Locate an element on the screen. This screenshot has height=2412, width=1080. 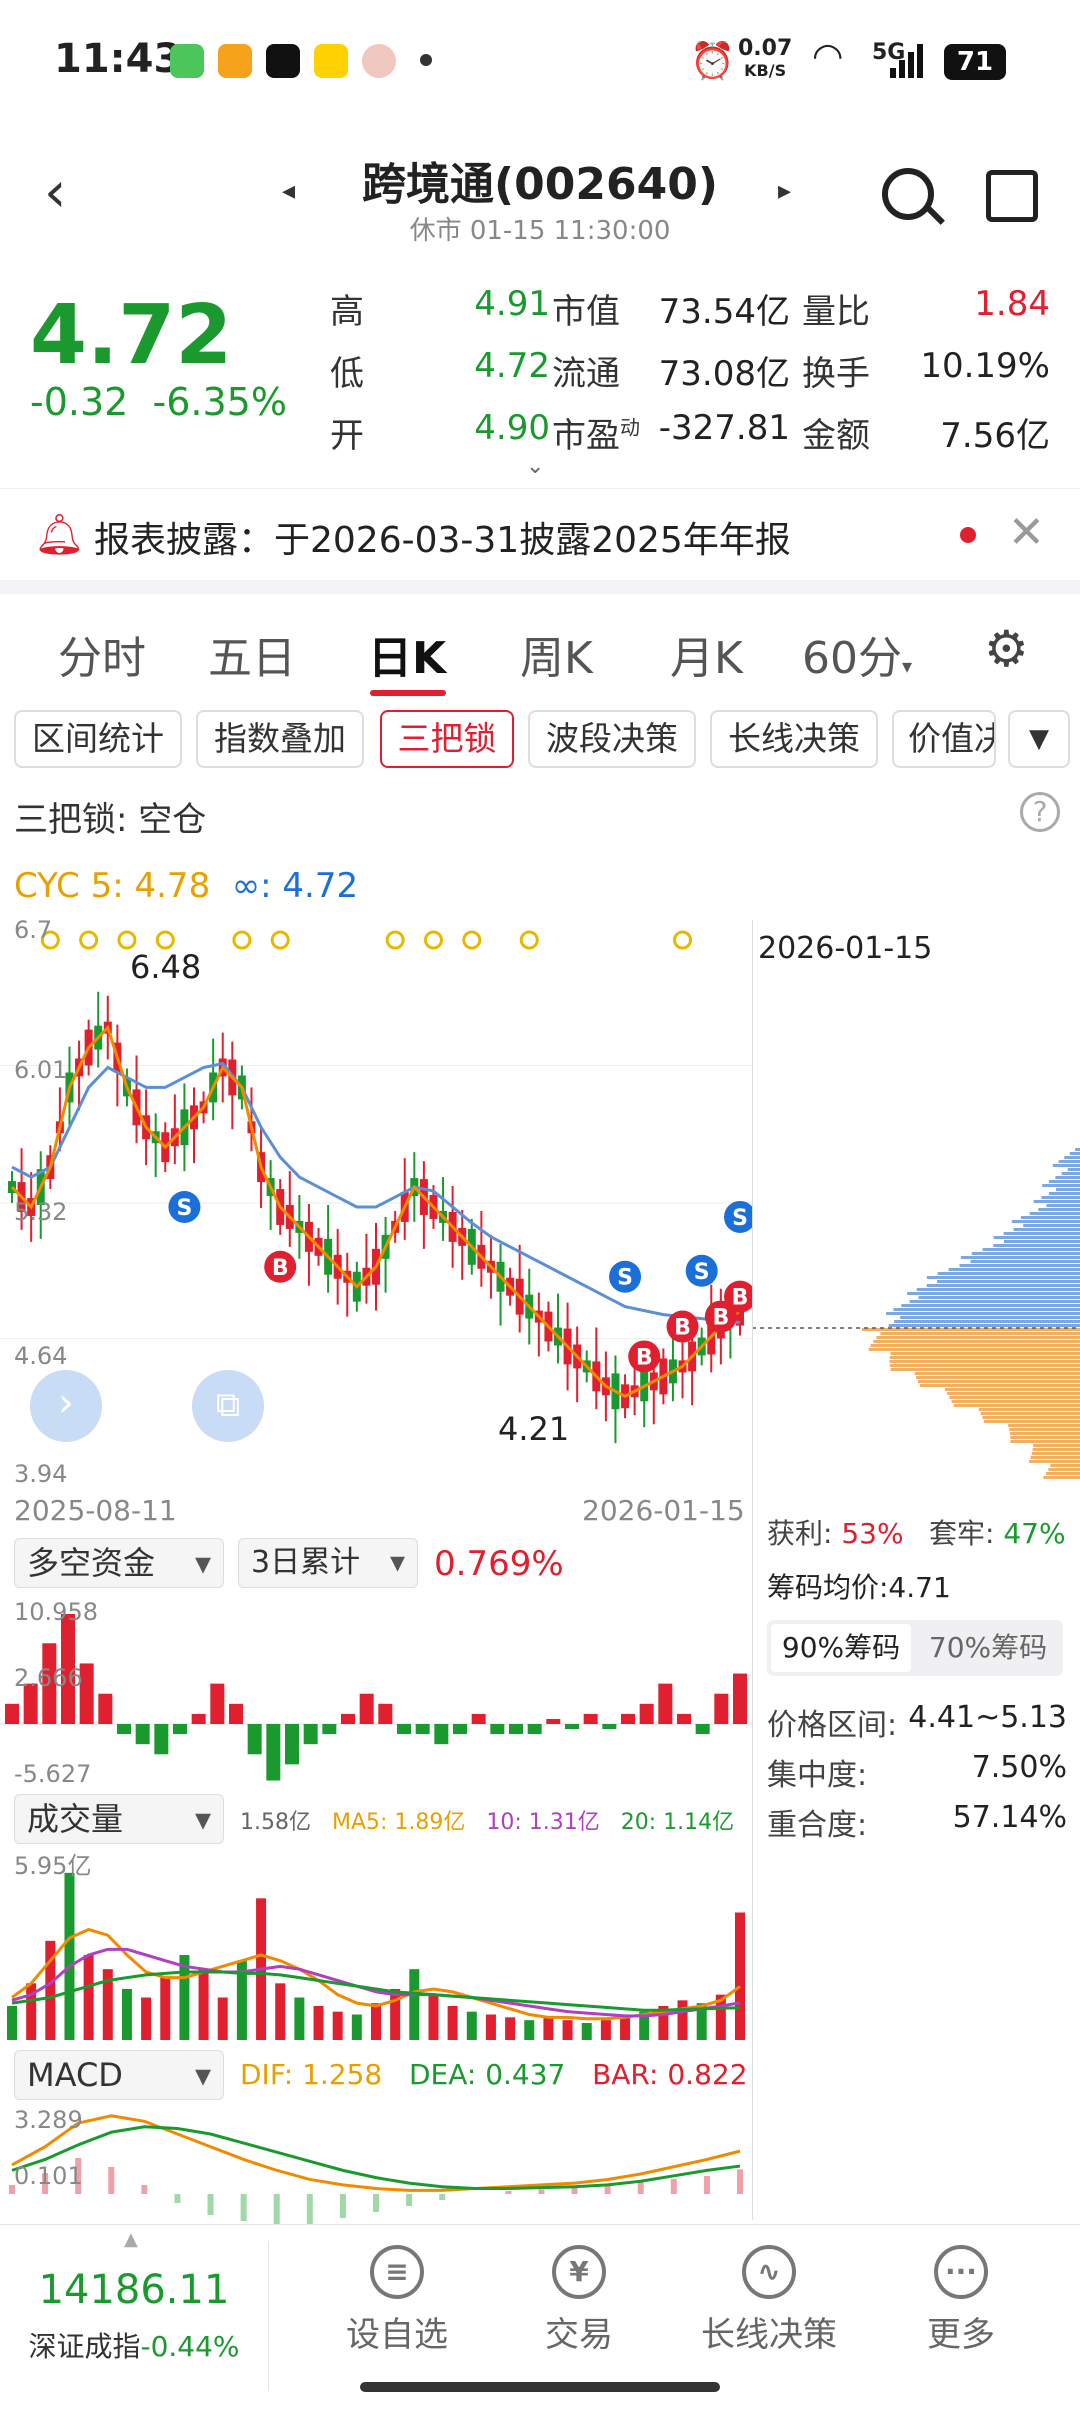
help-icon: ? is located at coordinates (1040, 812).